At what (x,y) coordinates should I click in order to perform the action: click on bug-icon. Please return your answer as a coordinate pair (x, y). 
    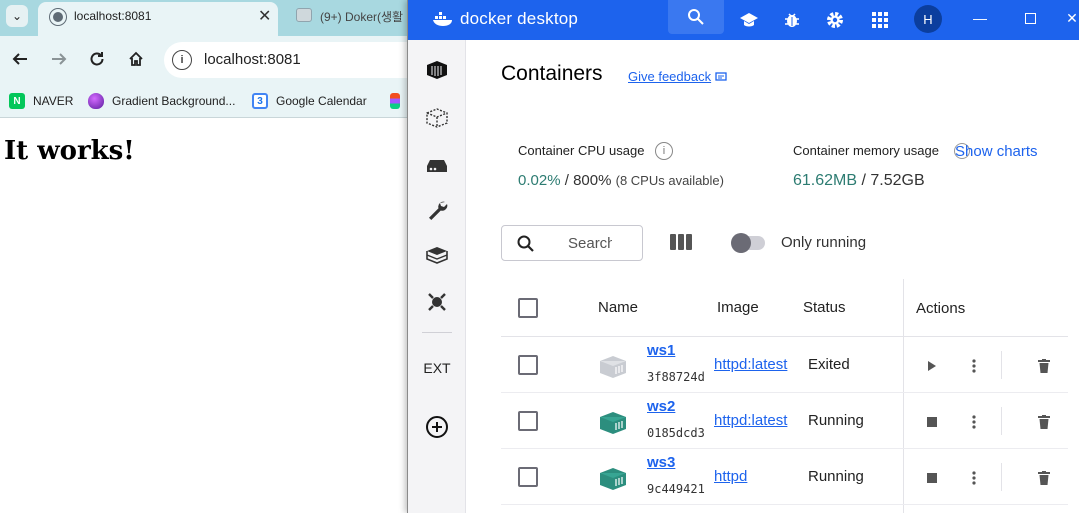
    Looking at the image, I should click on (792, 20).